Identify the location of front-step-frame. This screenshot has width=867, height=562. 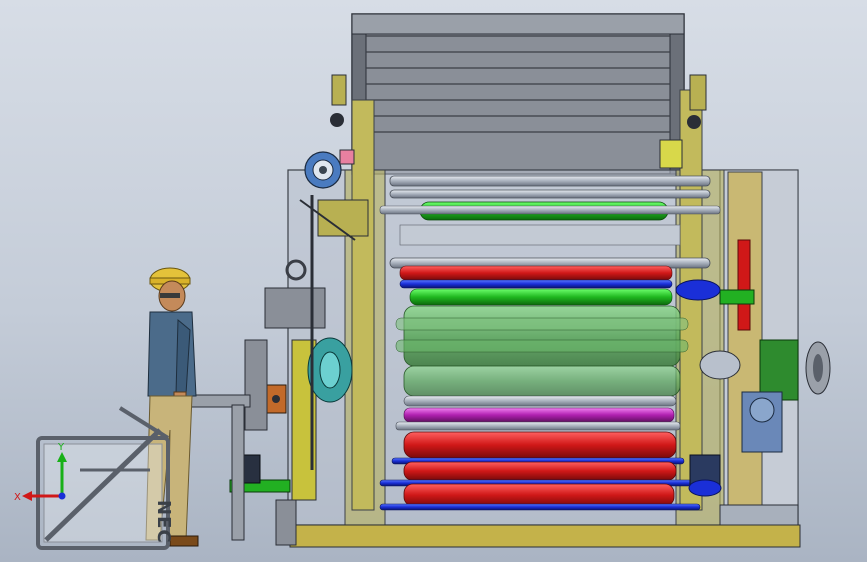
(103, 478).